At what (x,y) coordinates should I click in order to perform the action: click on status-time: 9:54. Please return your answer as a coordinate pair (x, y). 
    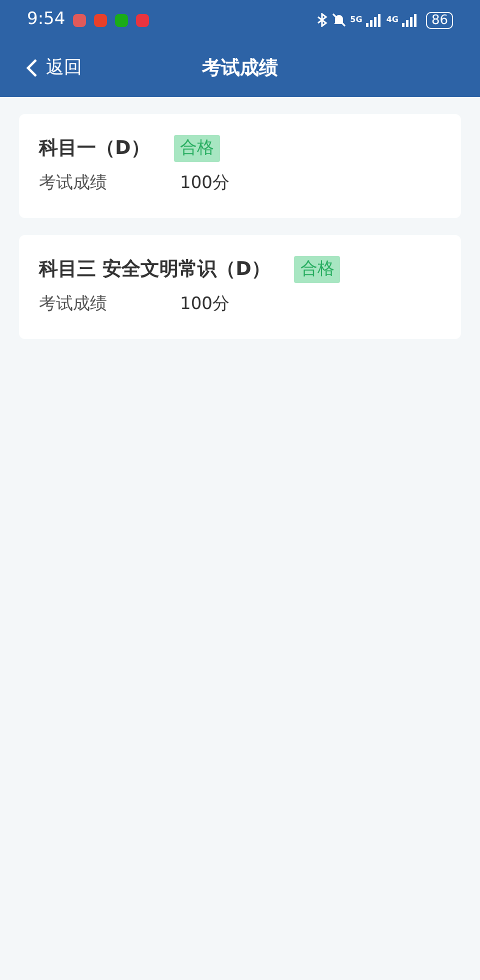
    Looking at the image, I should click on (46, 20).